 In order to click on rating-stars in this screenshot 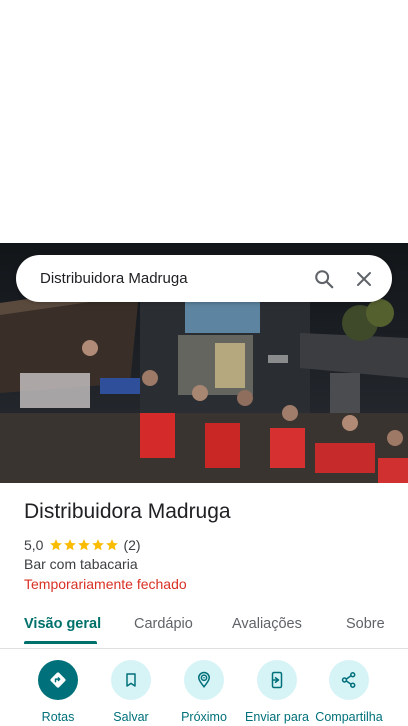, I will do `click(84, 545)`.